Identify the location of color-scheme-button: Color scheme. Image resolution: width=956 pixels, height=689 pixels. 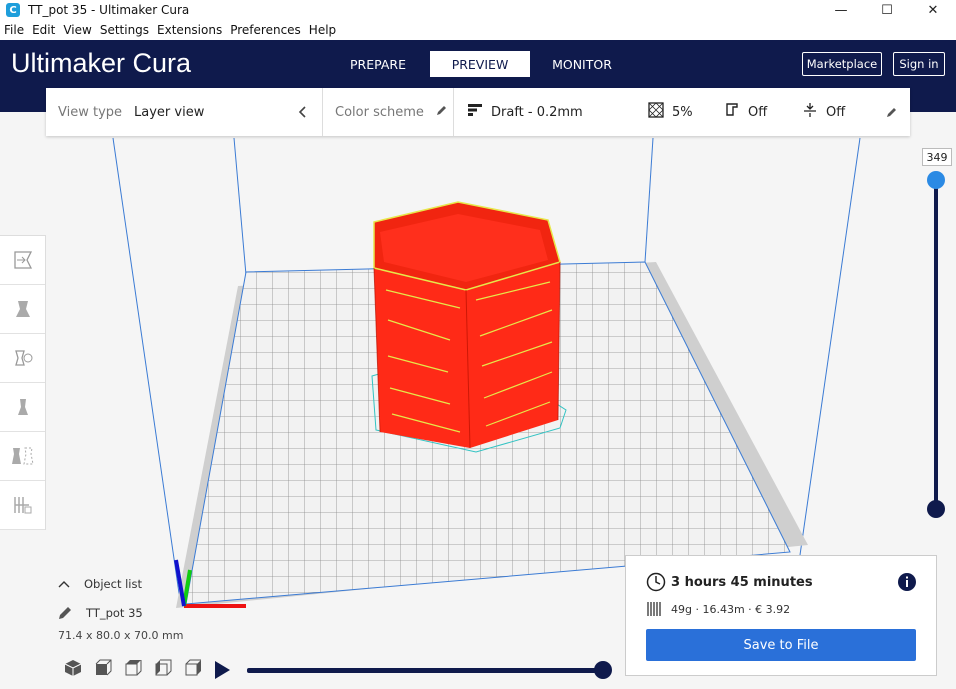
(391, 112).